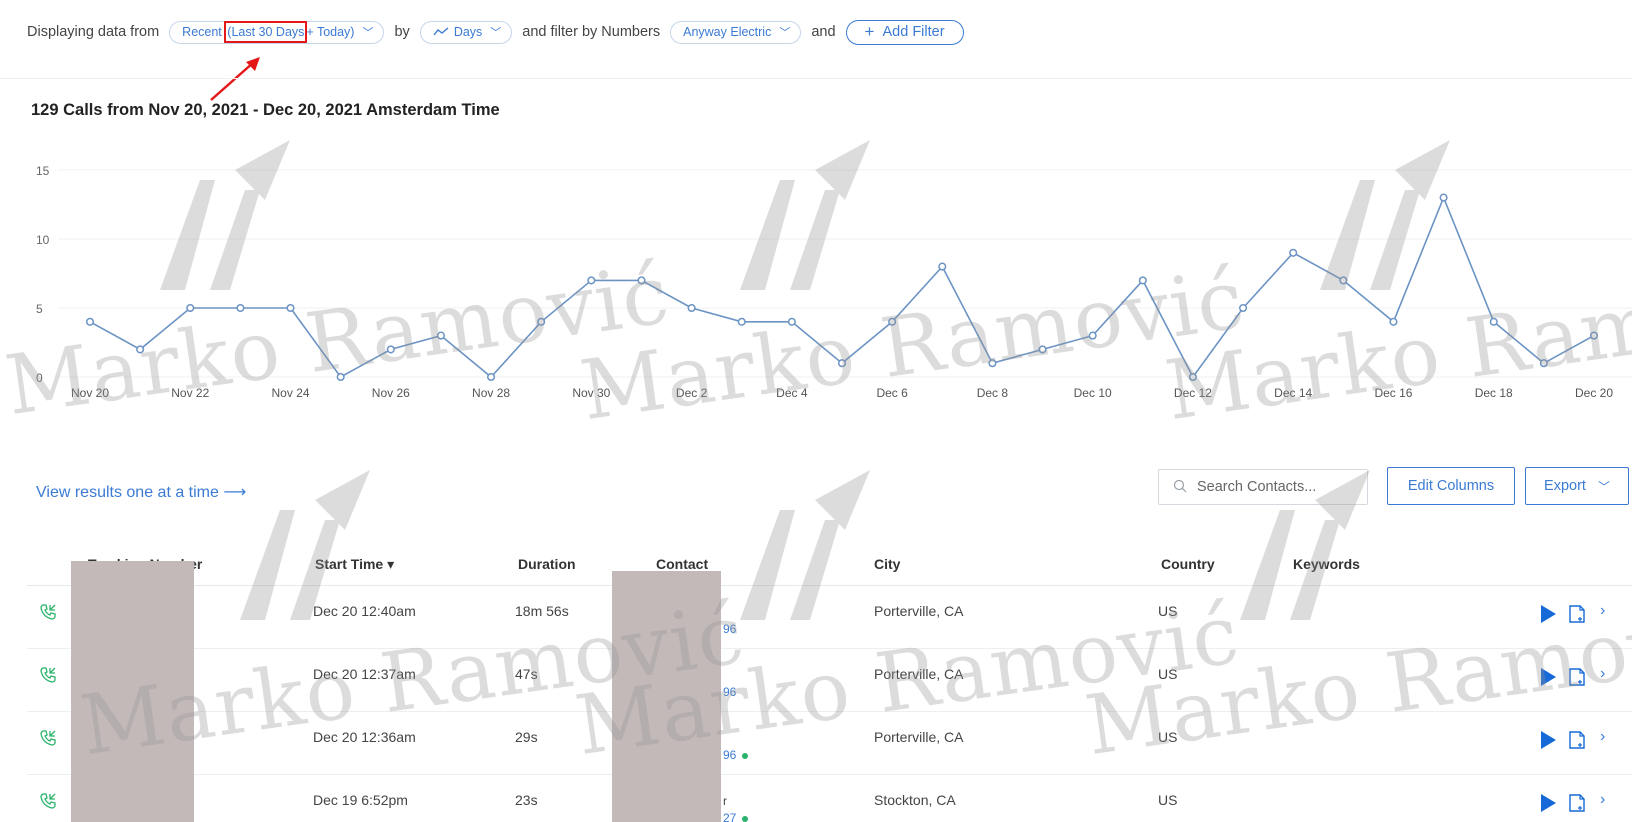 This screenshot has width=1632, height=822. I want to click on export-label: Export, so click(1565, 486).